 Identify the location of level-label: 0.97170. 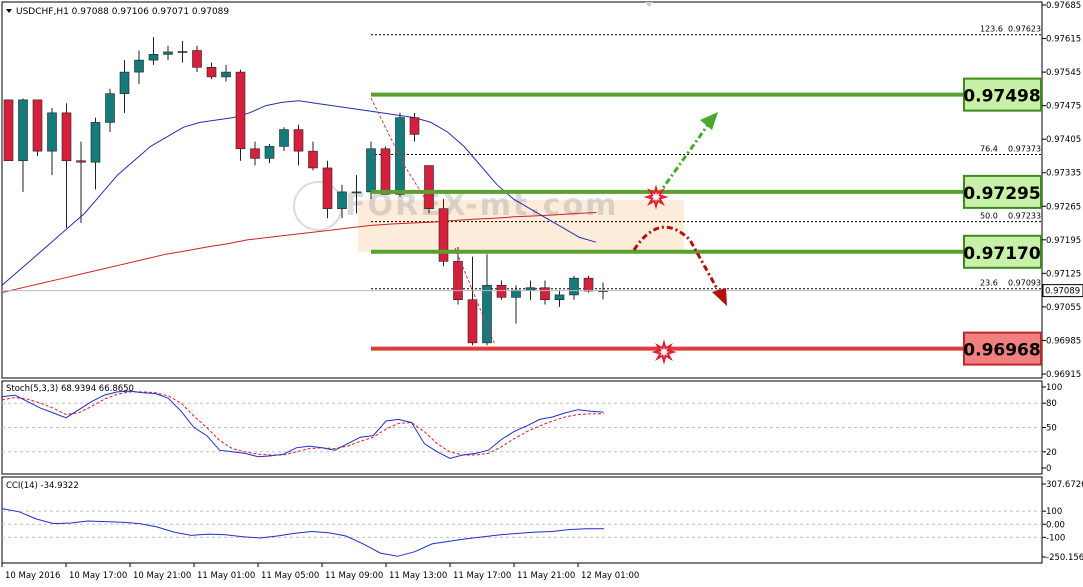
(1002, 254).